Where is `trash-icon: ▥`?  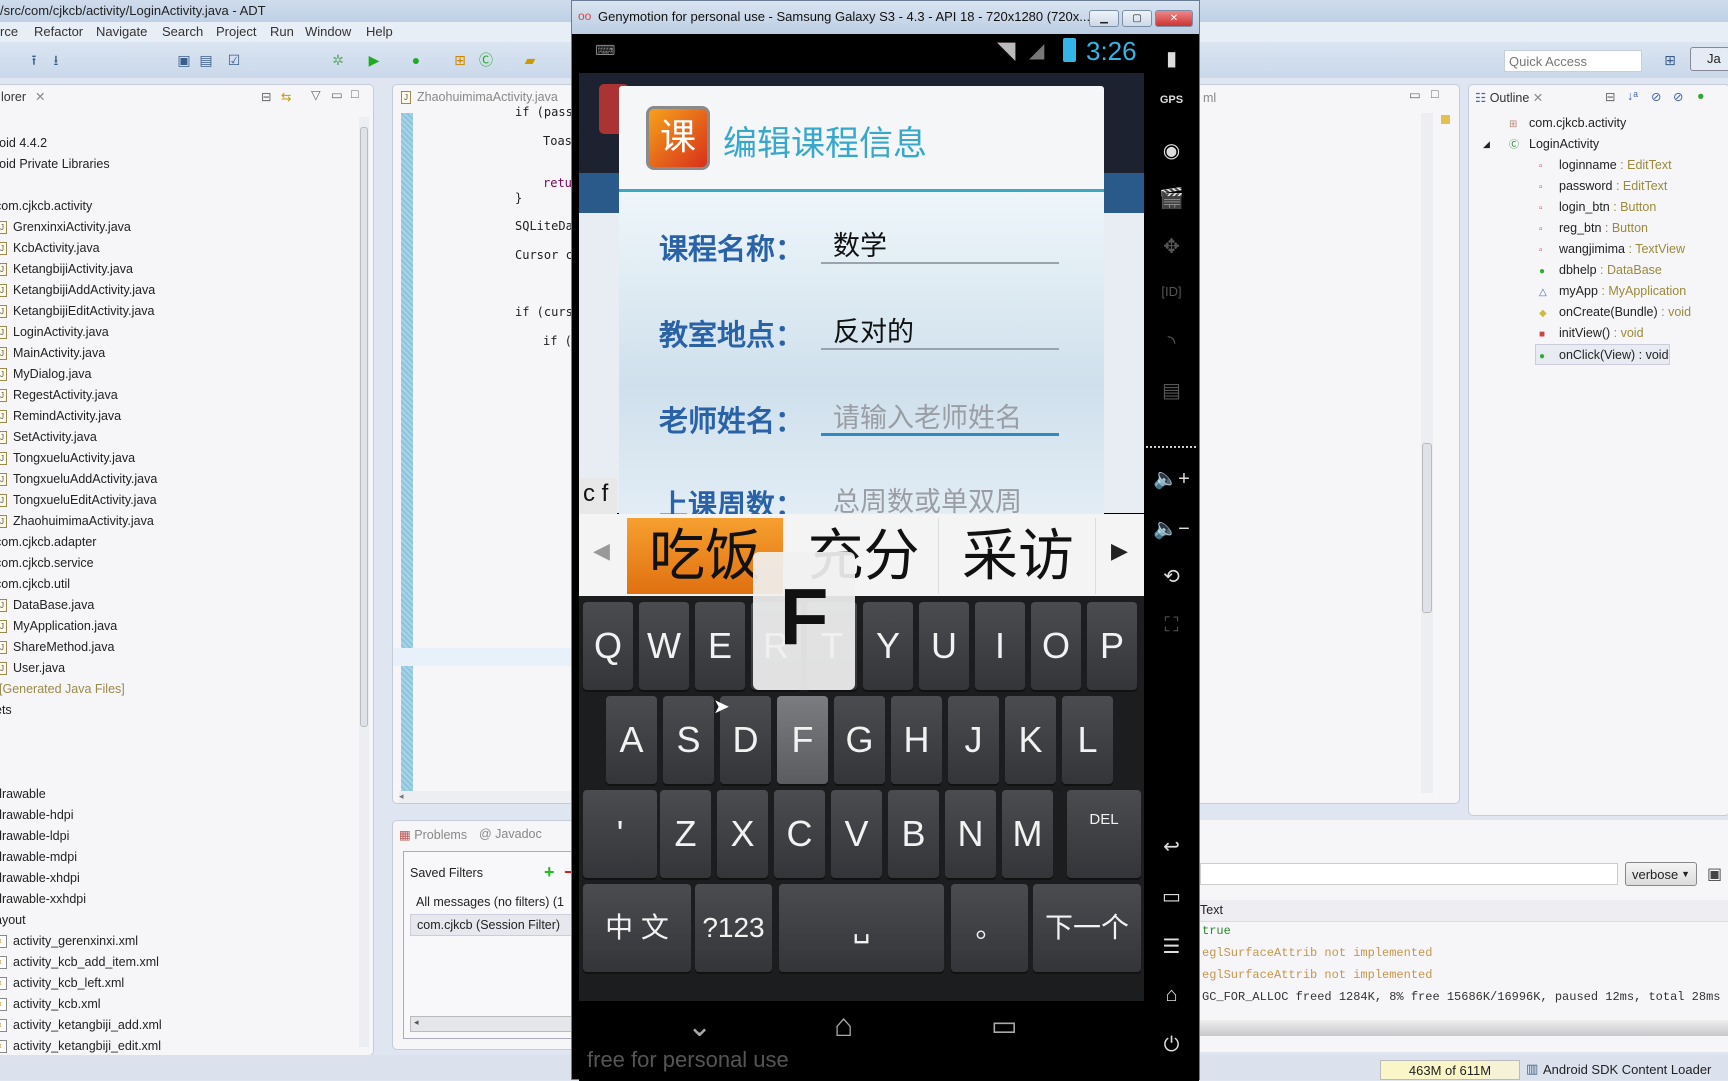 trash-icon: ▥ is located at coordinates (1532, 1069).